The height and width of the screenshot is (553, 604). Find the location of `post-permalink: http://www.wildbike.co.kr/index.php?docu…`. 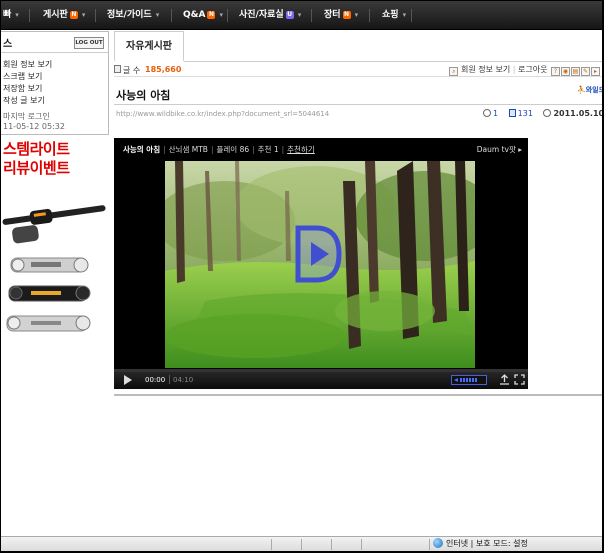

post-permalink: http://www.wildbike.co.kr/index.php?docu… is located at coordinates (222, 114).